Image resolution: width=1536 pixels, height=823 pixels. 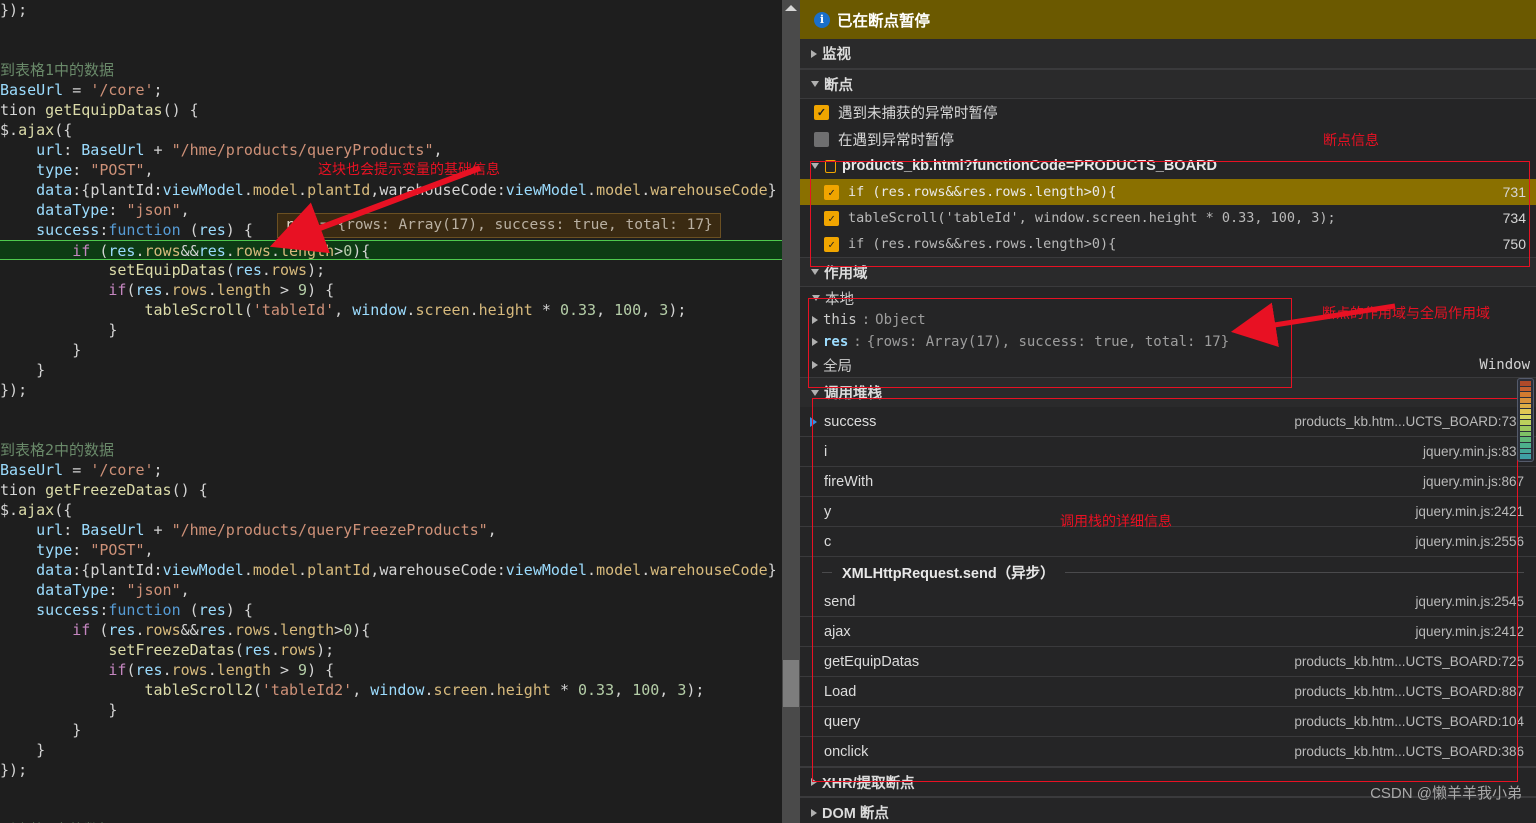 What do you see at coordinates (391, 590) in the screenshot?
I see `code-line: dataType: "json",` at bounding box center [391, 590].